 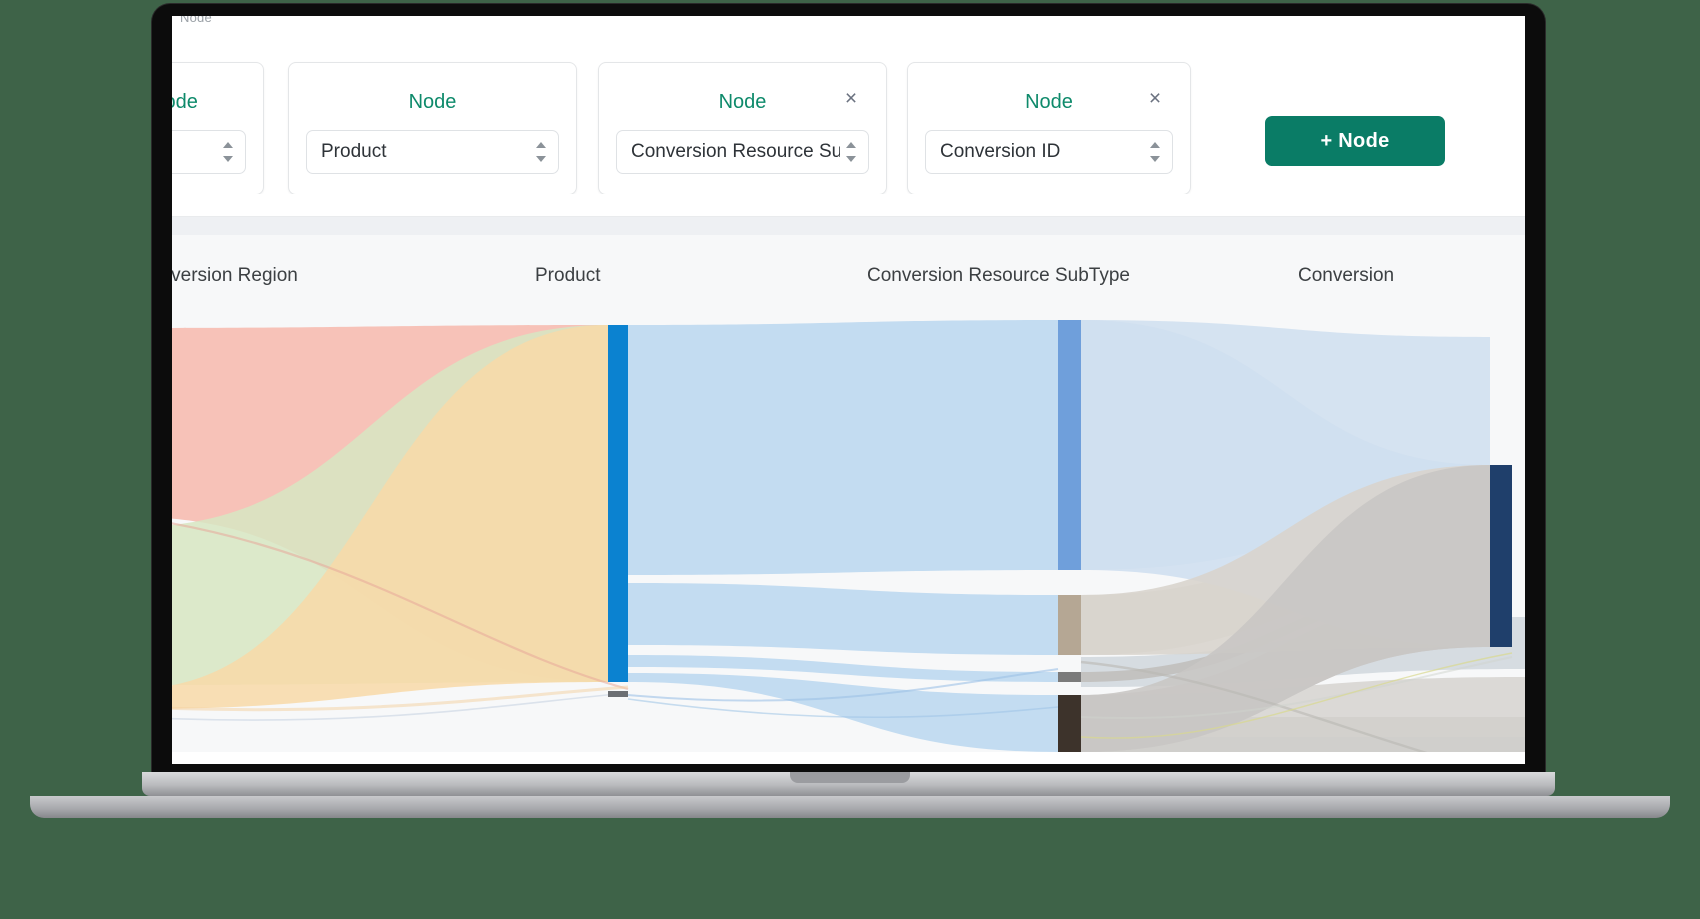 I want to click on page-scrollbar-track, so click(x=848, y=758).